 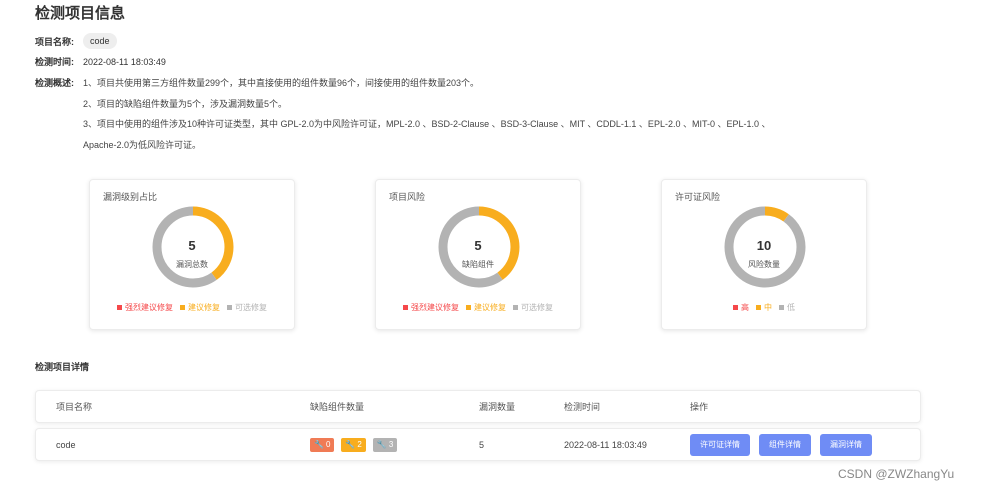 What do you see at coordinates (846, 444) in the screenshot?
I see `vuln-details-button: 漏洞详情` at bounding box center [846, 444].